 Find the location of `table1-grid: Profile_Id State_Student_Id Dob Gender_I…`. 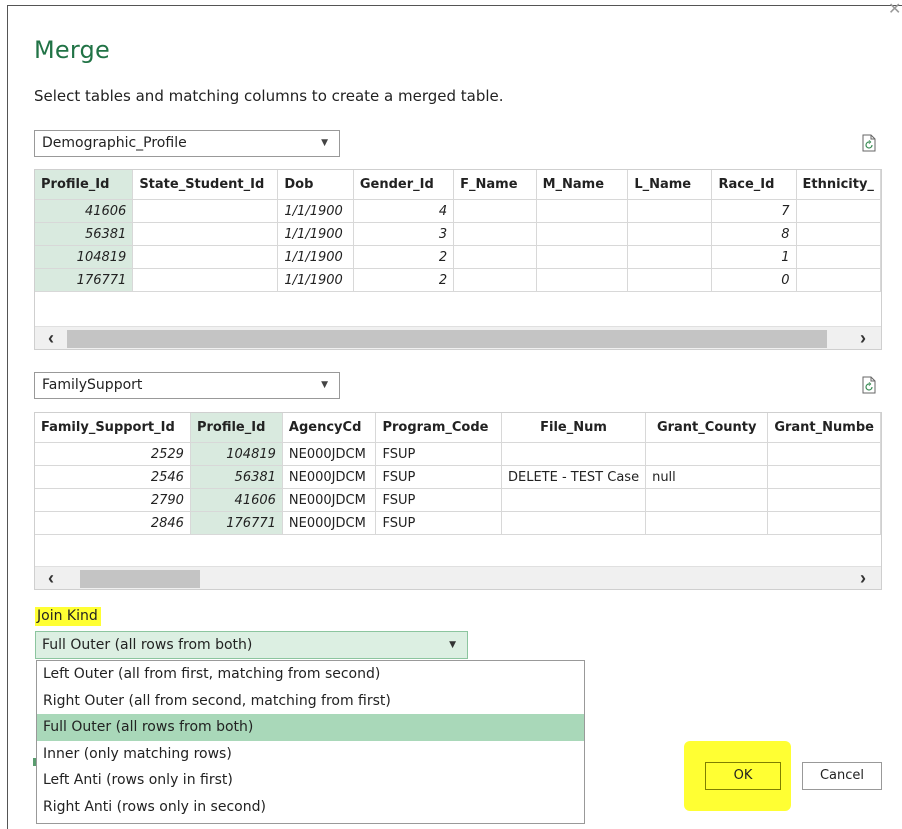

table1-grid: Profile_Id State_Student_Id Dob Gender_I… is located at coordinates (458, 231).